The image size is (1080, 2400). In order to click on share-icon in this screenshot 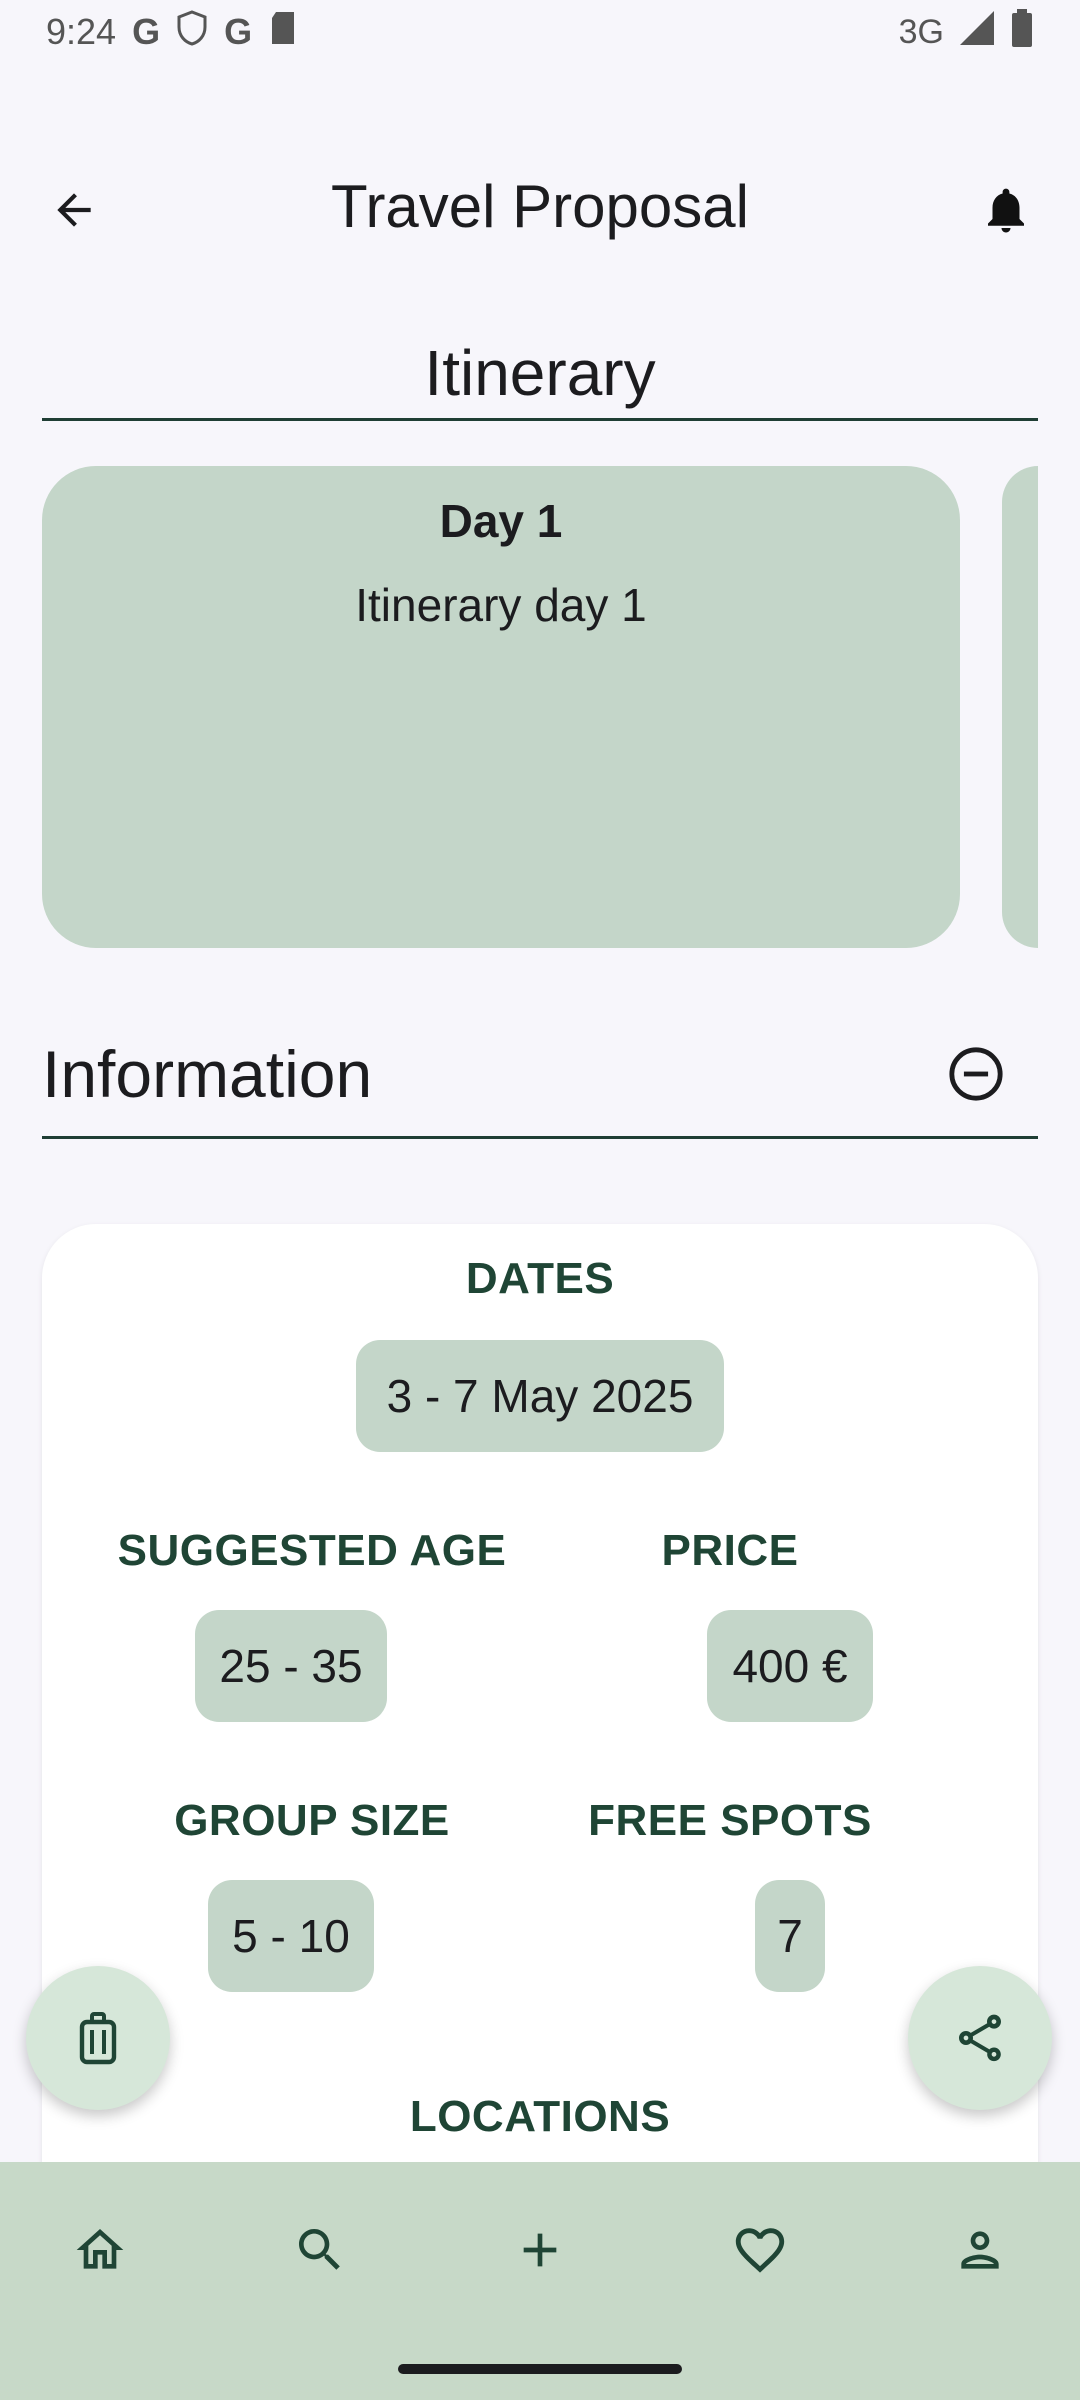, I will do `click(980, 2038)`.